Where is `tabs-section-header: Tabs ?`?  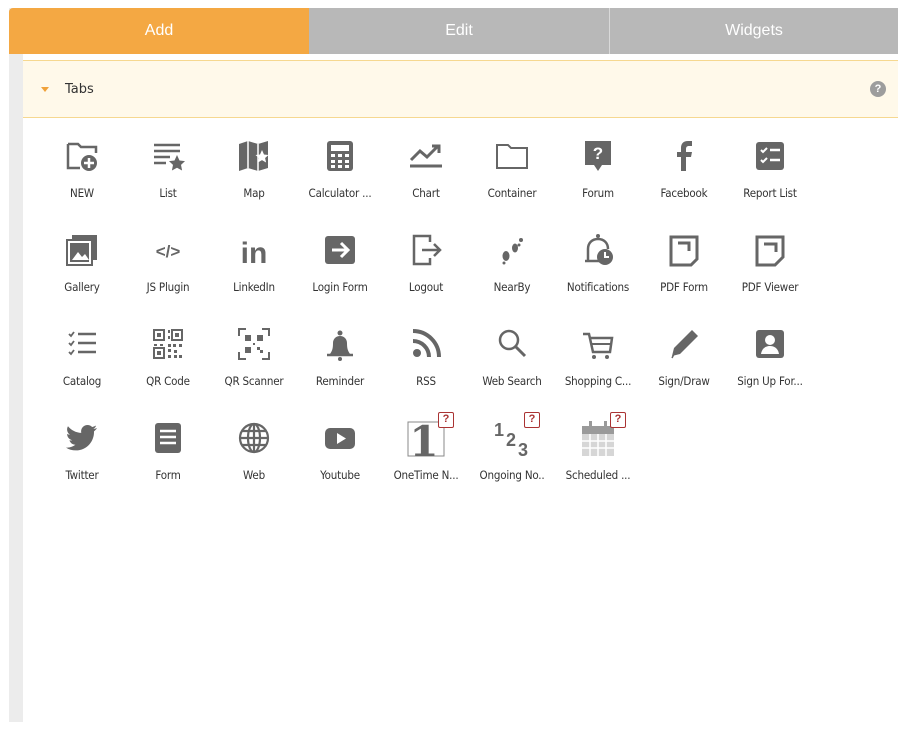
tabs-section-header: Tabs ? is located at coordinates (460, 89).